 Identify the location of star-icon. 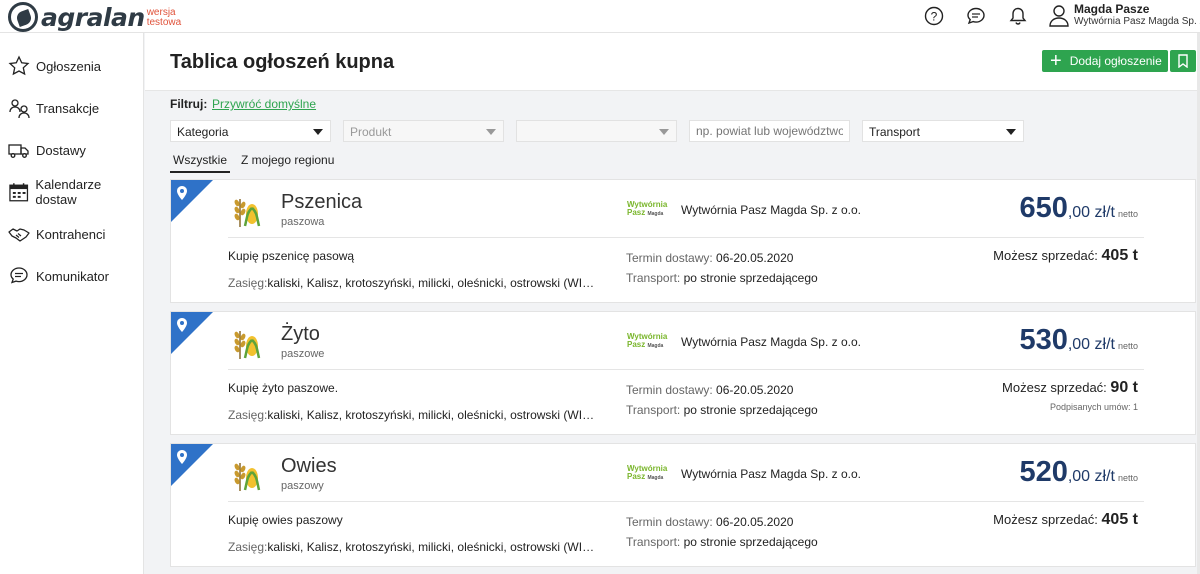
(19, 65).